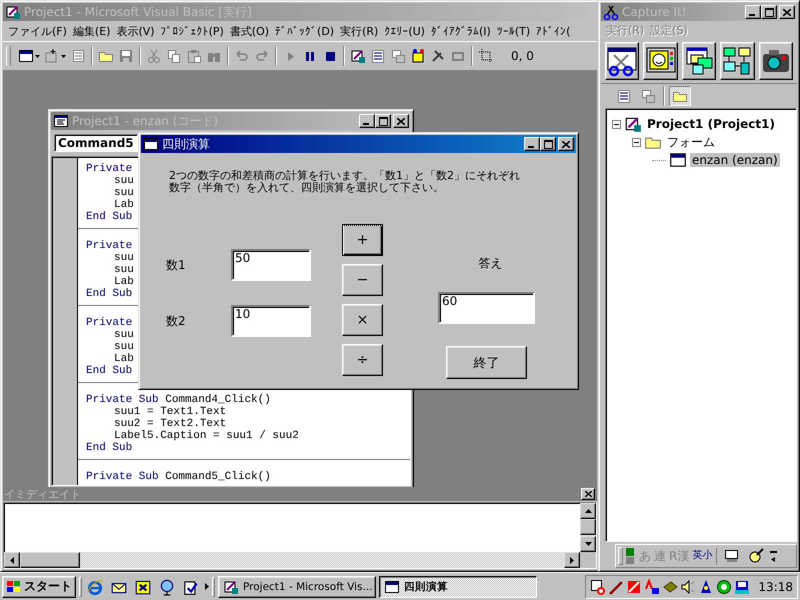  Describe the element at coordinates (176, 321) in the screenshot. I see `field-label: 数2` at that location.